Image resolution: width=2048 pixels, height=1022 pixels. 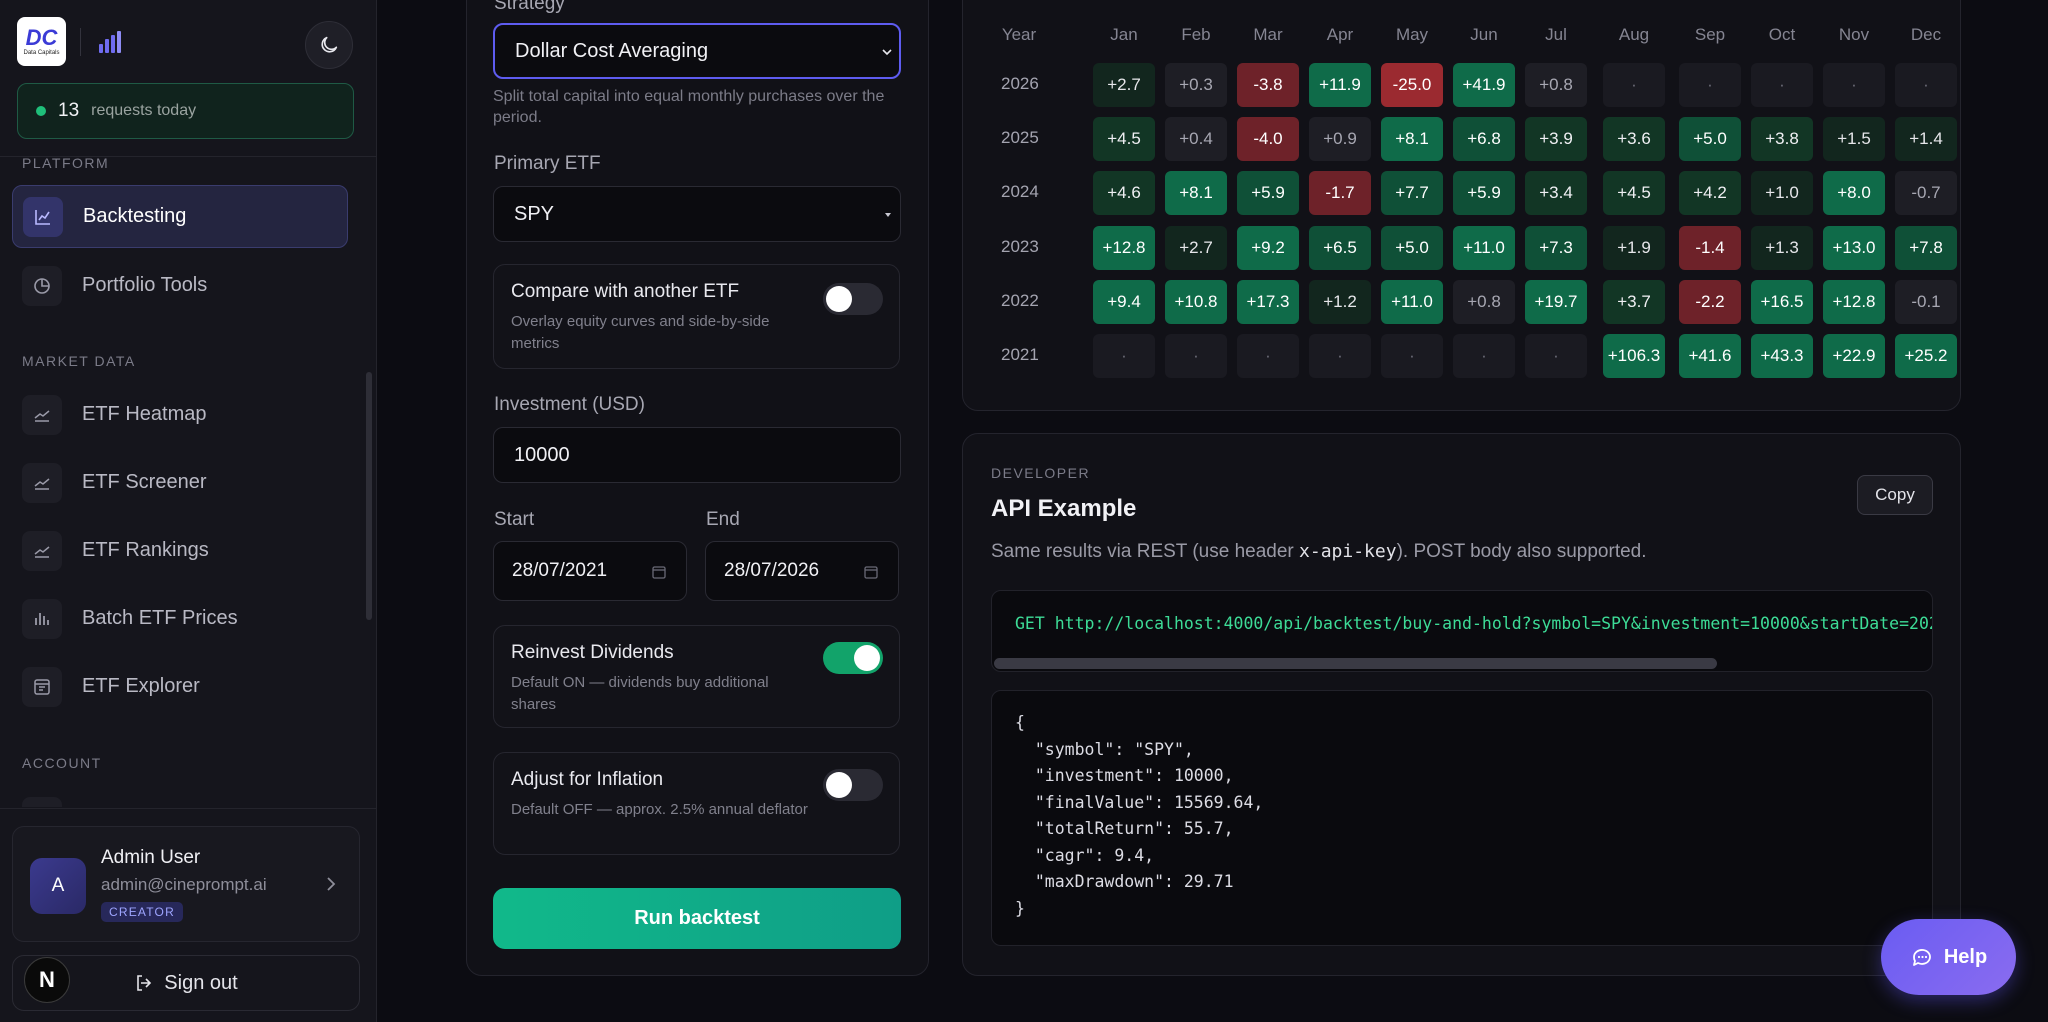 I want to click on theme-toggle-button, so click(x=329, y=45).